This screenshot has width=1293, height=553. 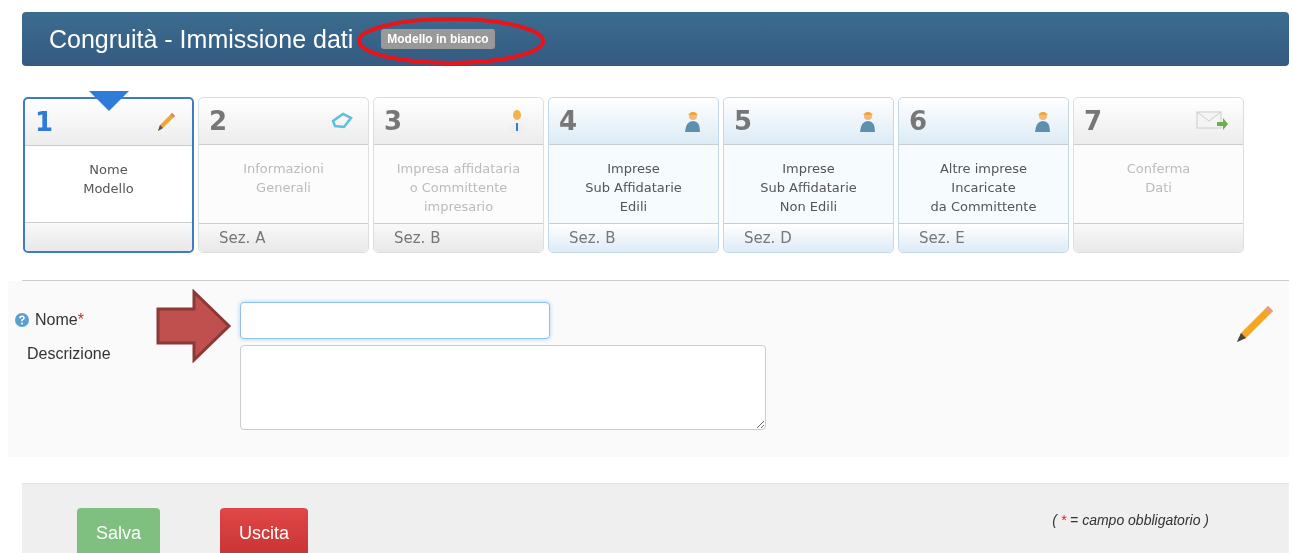 I want to click on exit-button: Uscita, so click(x=264, y=530).